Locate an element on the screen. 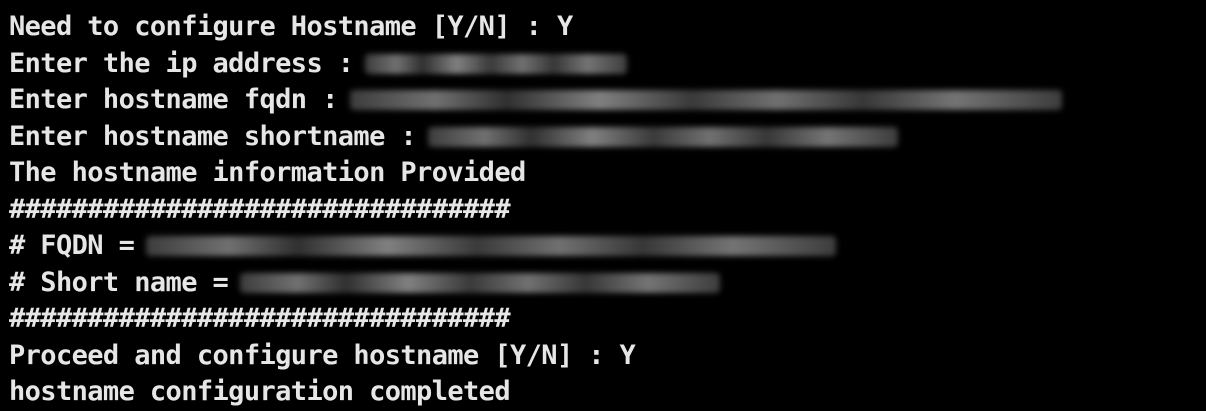  redacted-shortname-summary is located at coordinates (480, 282).